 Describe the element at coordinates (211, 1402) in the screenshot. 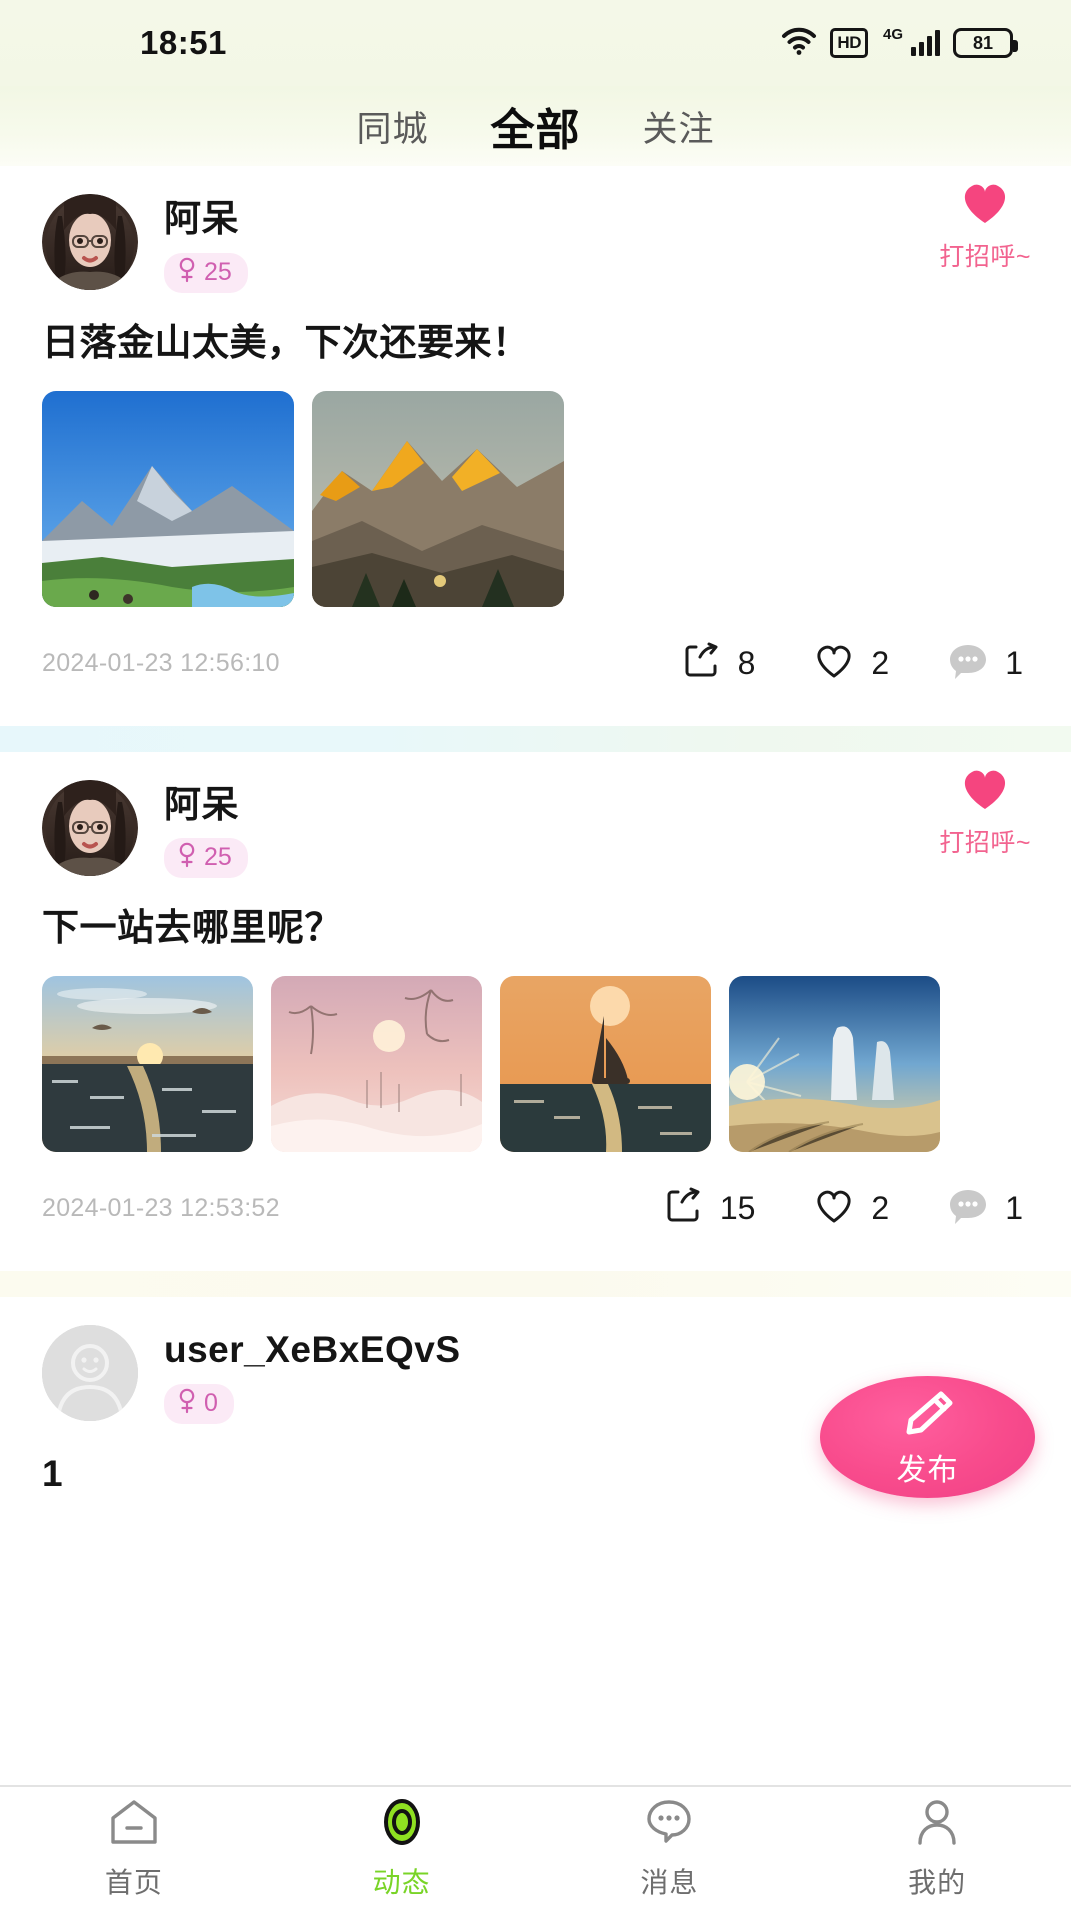

I see `age-label: 0` at that location.